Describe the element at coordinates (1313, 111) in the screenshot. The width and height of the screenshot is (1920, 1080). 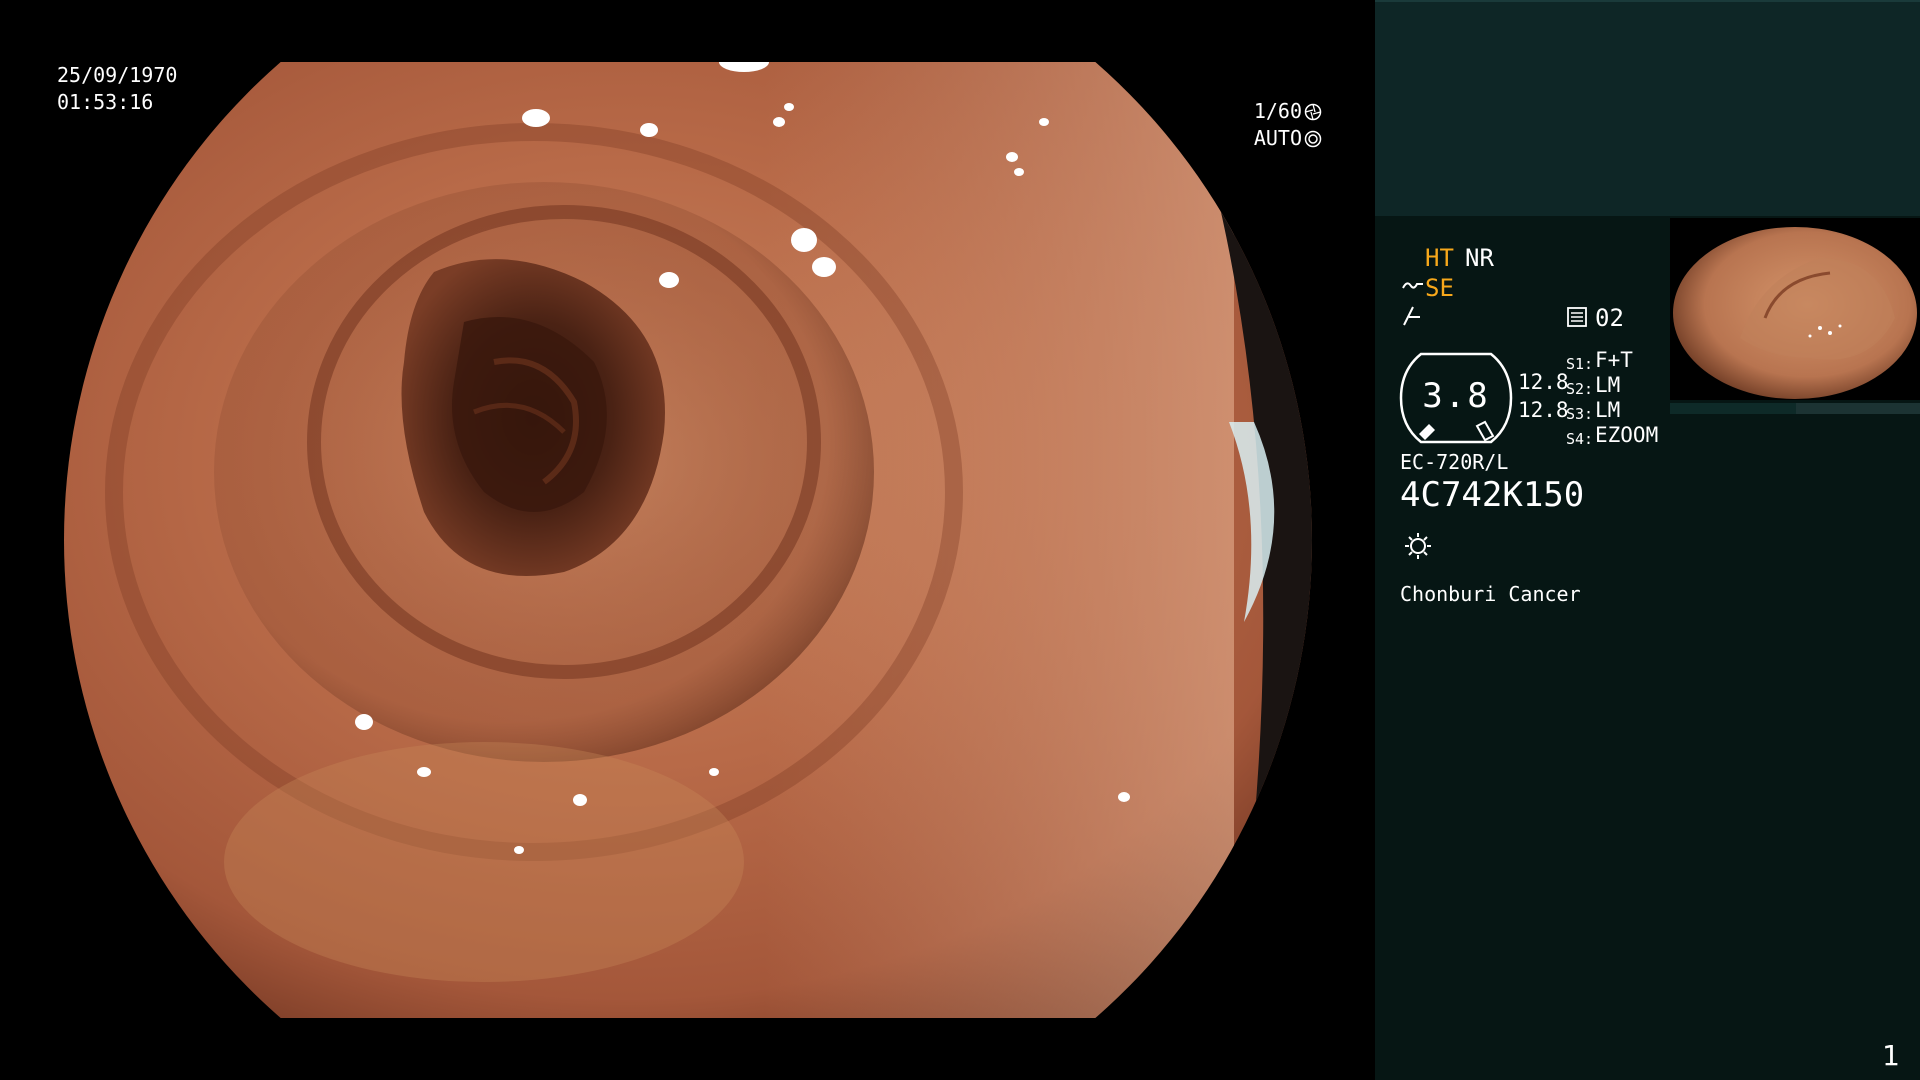
I see `shutter-icon` at that location.